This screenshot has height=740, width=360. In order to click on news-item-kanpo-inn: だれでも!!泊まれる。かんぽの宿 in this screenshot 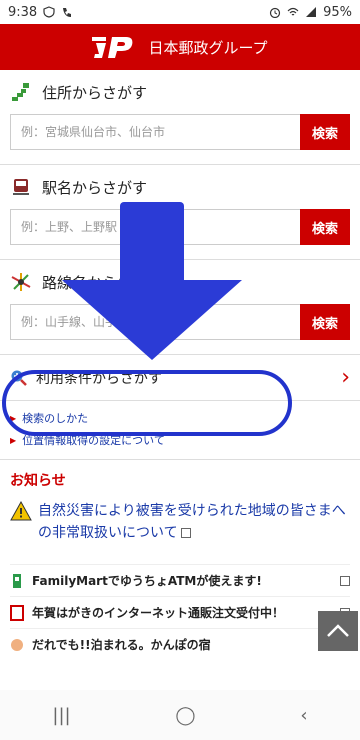, I will do `click(180, 644)`.